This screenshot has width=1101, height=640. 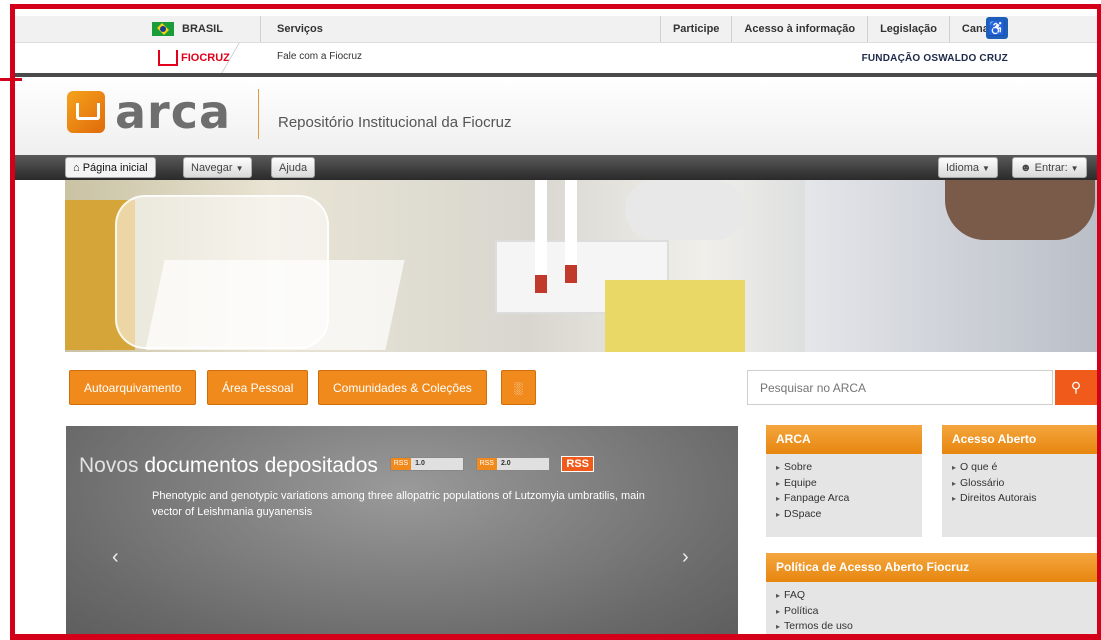 I want to click on highlight-frame-bottom, so click(x=555, y=637).